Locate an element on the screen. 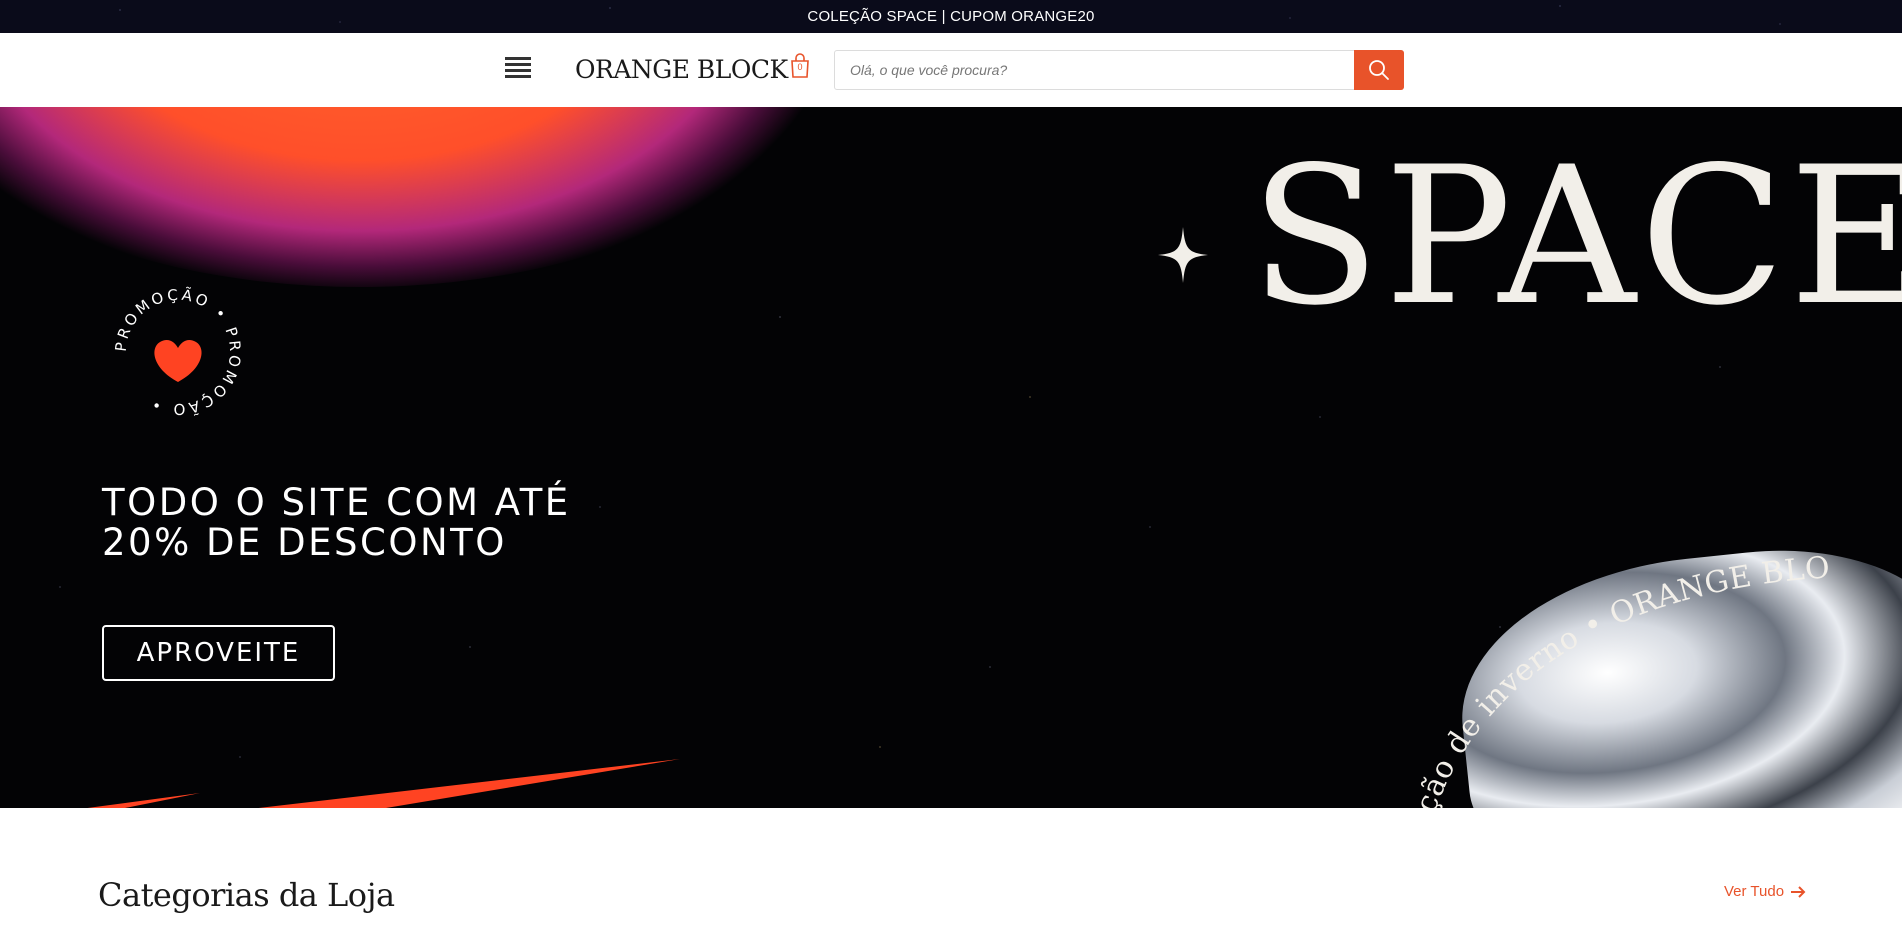 The width and height of the screenshot is (1902, 925). orange-streak is located at coordinates (383, 783).